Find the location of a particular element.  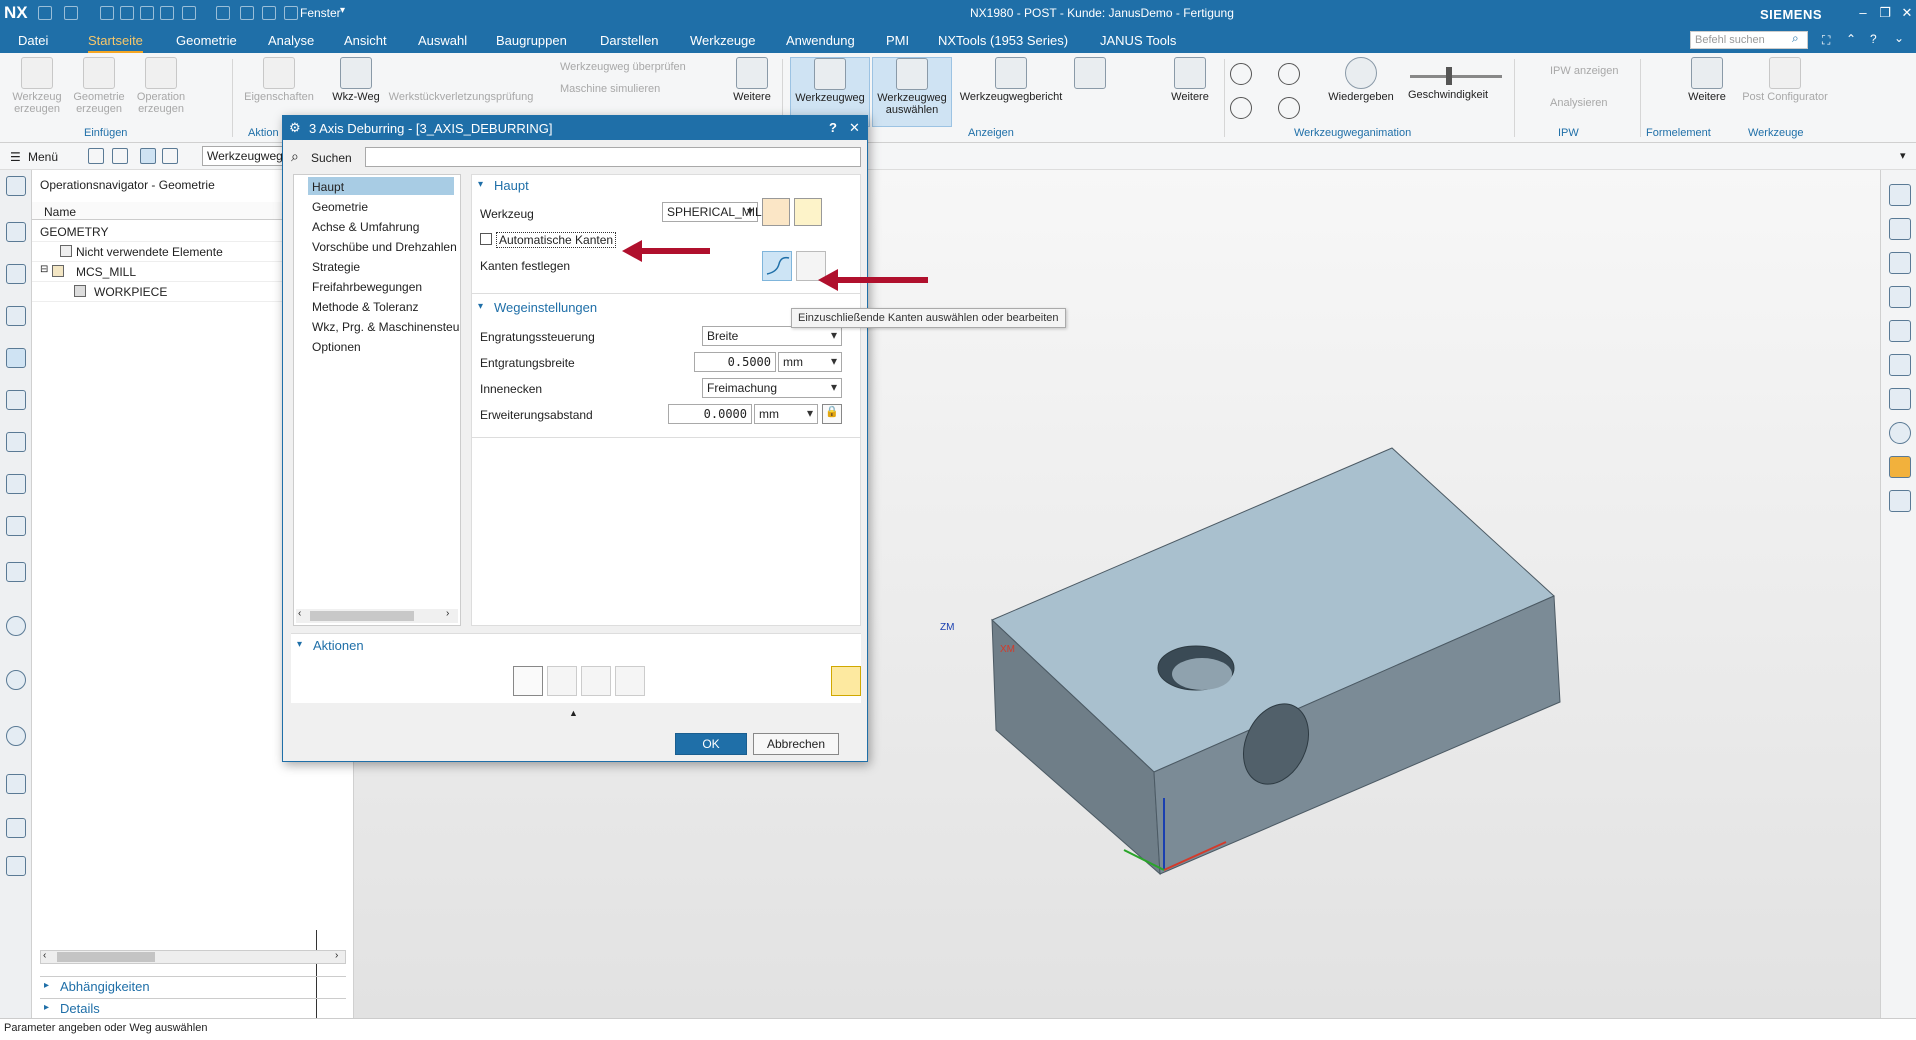

play-icon is located at coordinates (1900, 433).